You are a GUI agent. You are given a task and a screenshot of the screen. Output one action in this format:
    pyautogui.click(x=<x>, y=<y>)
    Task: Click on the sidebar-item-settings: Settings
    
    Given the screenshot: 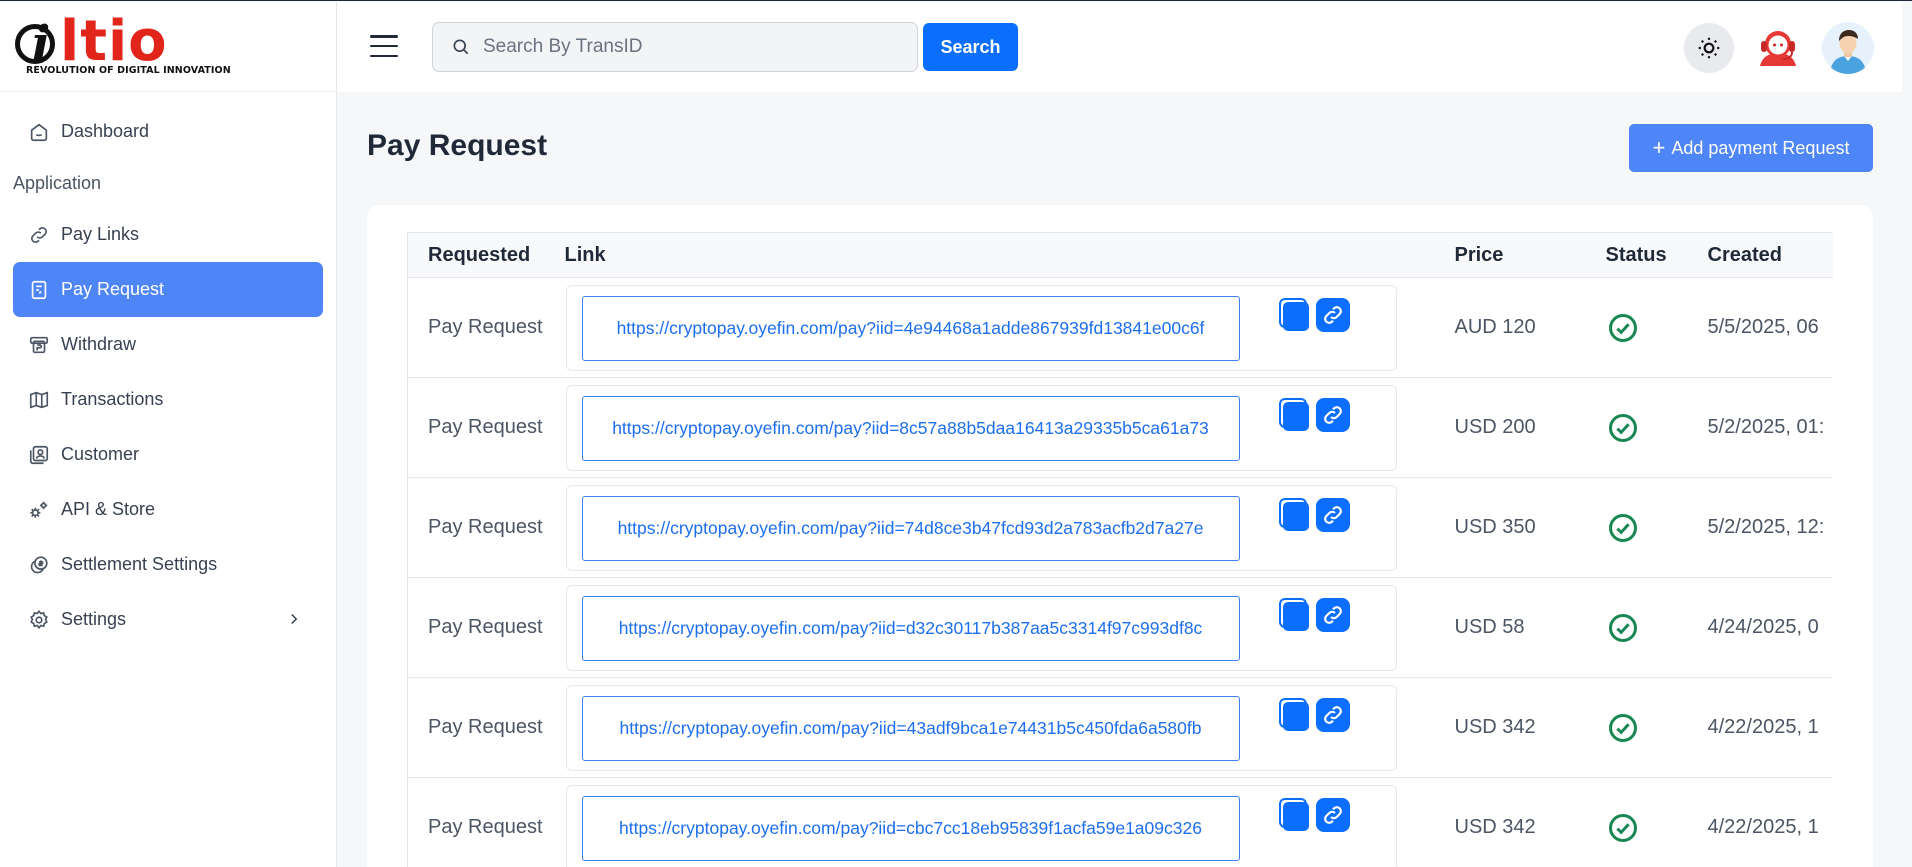 What is the action you would take?
    pyautogui.click(x=168, y=619)
    